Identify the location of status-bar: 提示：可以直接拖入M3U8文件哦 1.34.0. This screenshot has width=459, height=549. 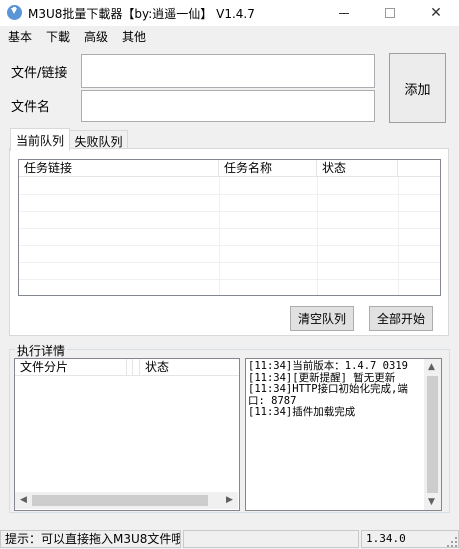
(229, 539).